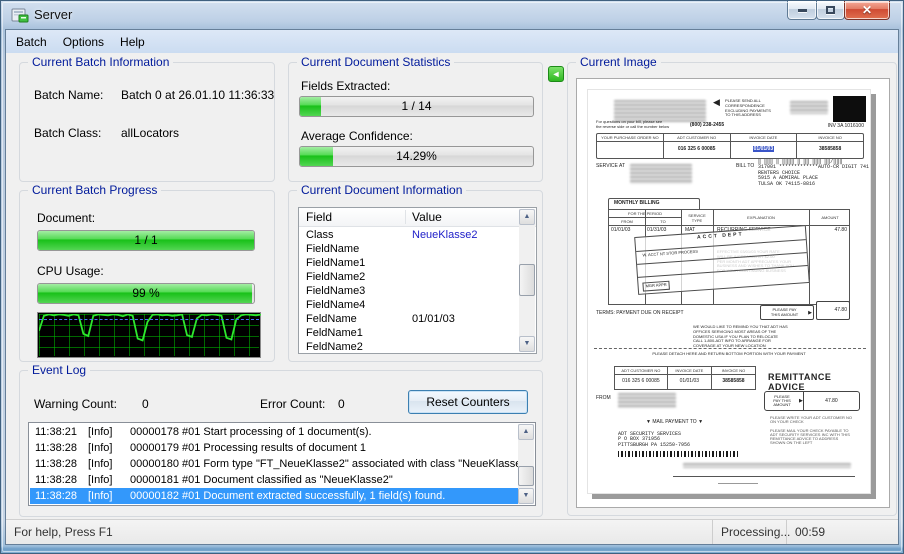 The width and height of the screenshot is (904, 554). What do you see at coordinates (69, 95) in the screenshot?
I see `batch-name-label: Batch Name:` at bounding box center [69, 95].